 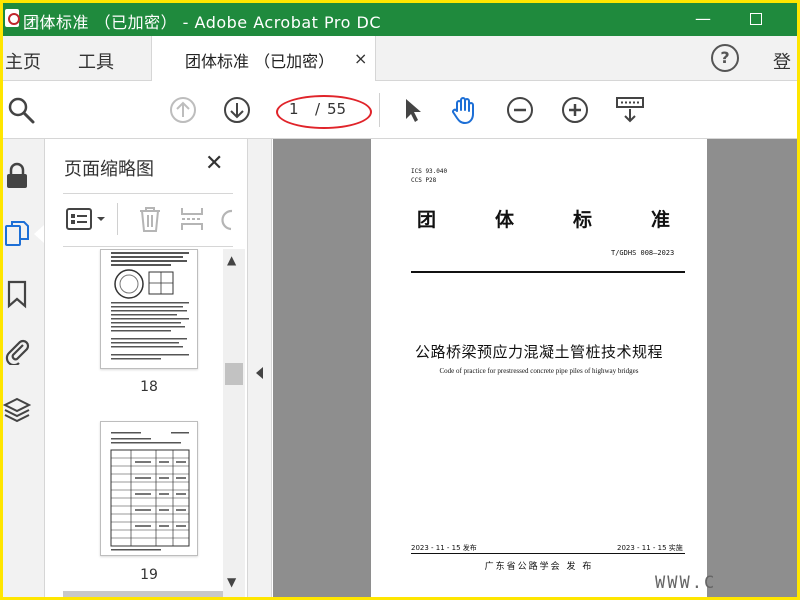 What do you see at coordinates (234, 423) in the screenshot?
I see `thumbnail-scrollbar: ▲ ▼` at bounding box center [234, 423].